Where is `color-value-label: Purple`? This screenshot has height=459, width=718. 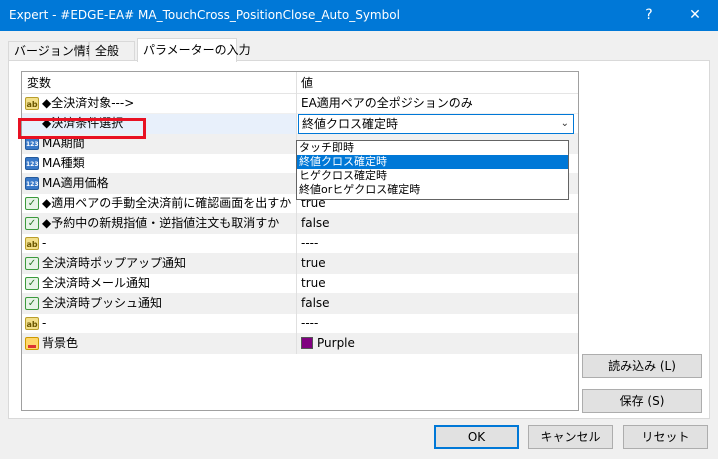
color-value-label: Purple is located at coordinates (336, 343).